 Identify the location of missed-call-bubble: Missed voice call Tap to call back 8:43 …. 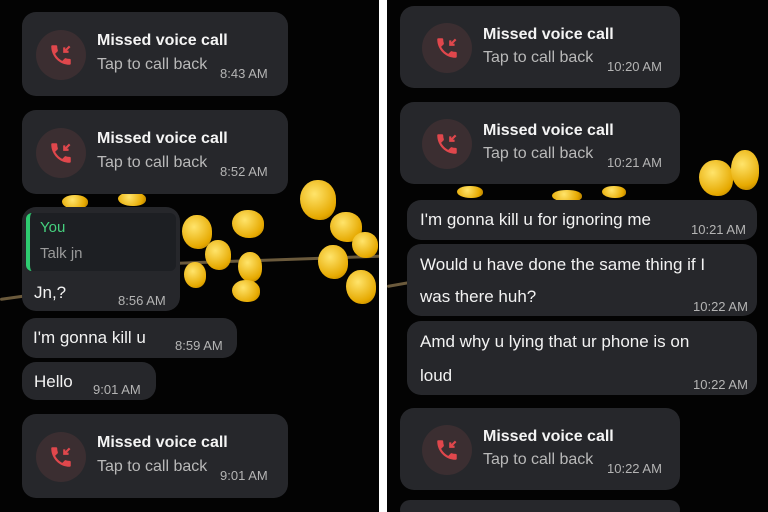
(155, 54).